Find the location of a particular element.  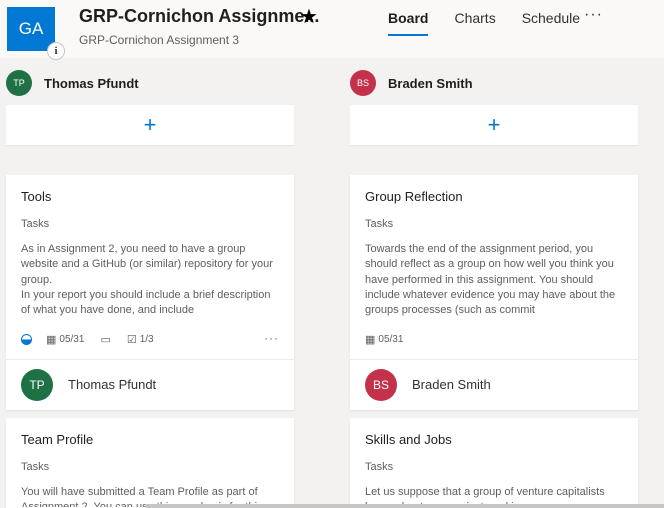

favorite-star-icon: ★ is located at coordinates (309, 16).